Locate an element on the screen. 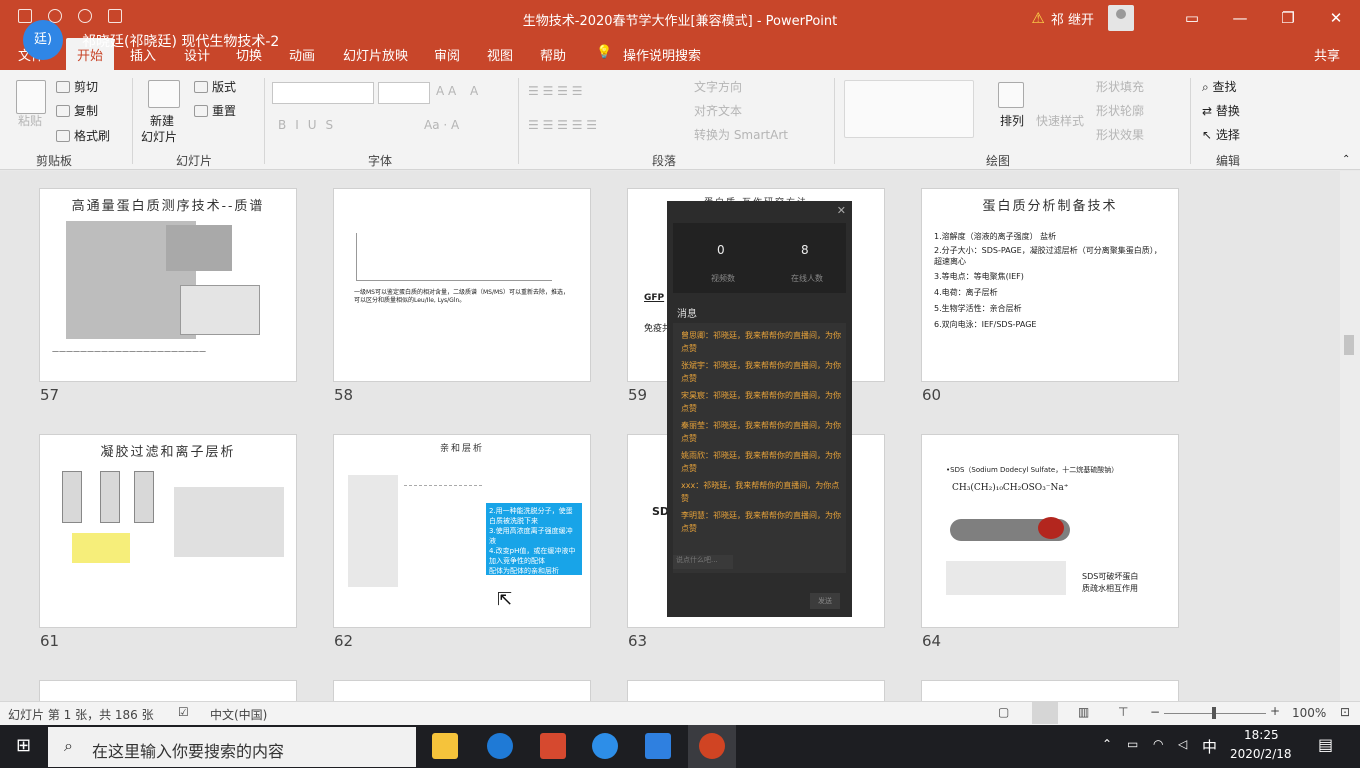  spellcheck-icon: ☑ is located at coordinates (183, 712).